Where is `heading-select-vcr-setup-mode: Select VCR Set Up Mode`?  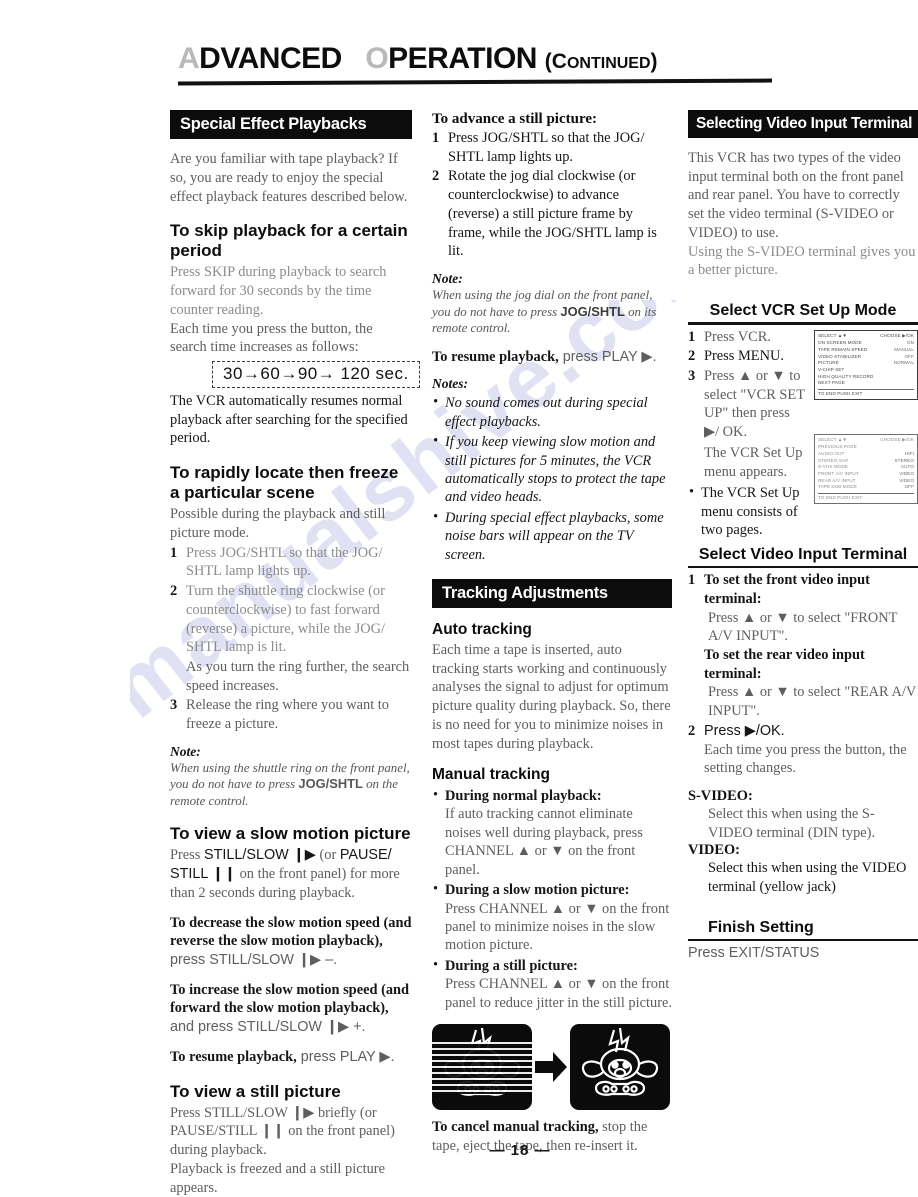 heading-select-vcr-setup-mode: Select VCR Set Up Mode is located at coordinates (803, 311).